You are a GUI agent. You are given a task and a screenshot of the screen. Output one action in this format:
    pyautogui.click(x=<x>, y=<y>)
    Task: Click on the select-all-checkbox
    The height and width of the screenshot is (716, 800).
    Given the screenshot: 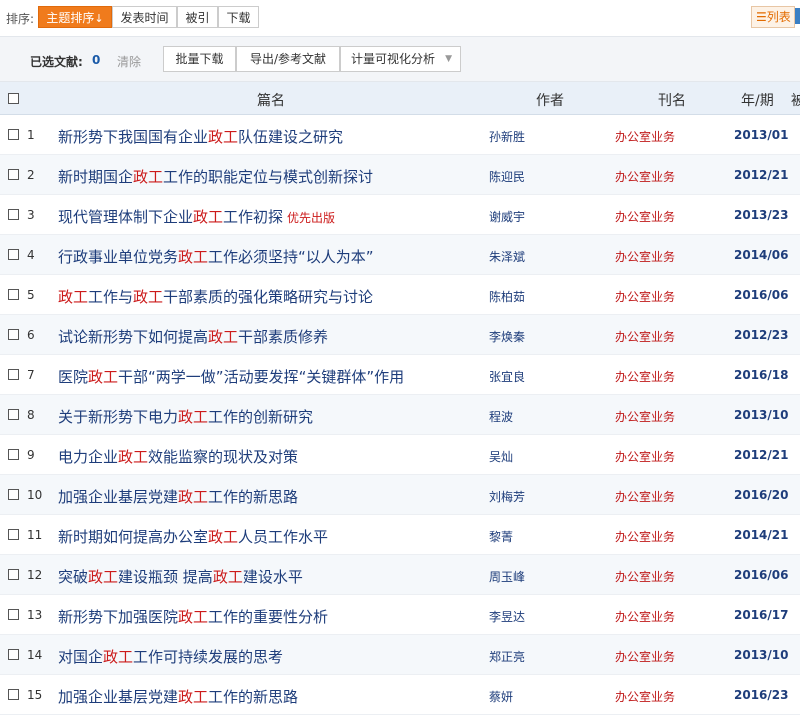 What is the action you would take?
    pyautogui.click(x=13, y=98)
    